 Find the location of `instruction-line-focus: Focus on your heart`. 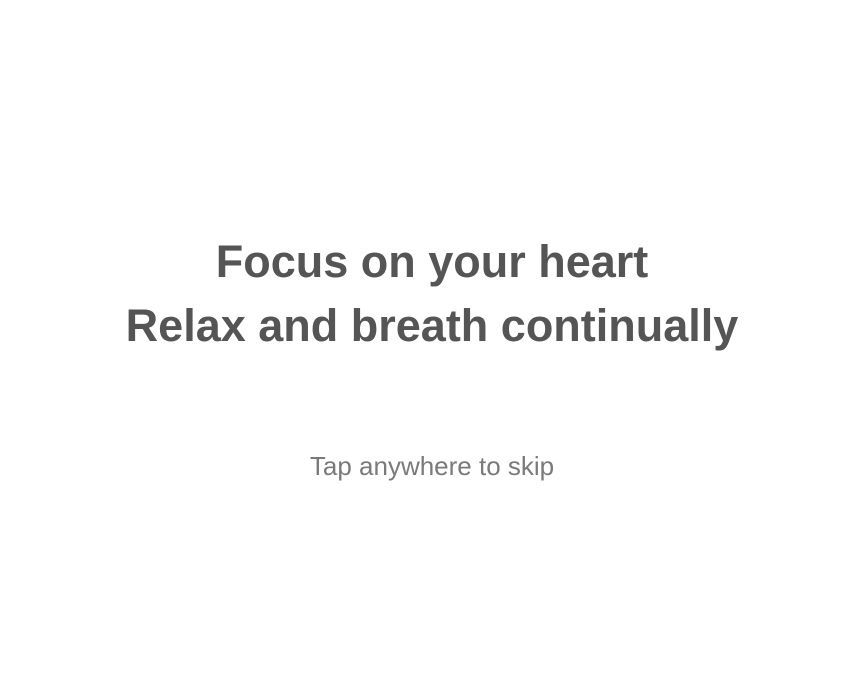

instruction-line-focus: Focus on your heart is located at coordinates (432, 261).